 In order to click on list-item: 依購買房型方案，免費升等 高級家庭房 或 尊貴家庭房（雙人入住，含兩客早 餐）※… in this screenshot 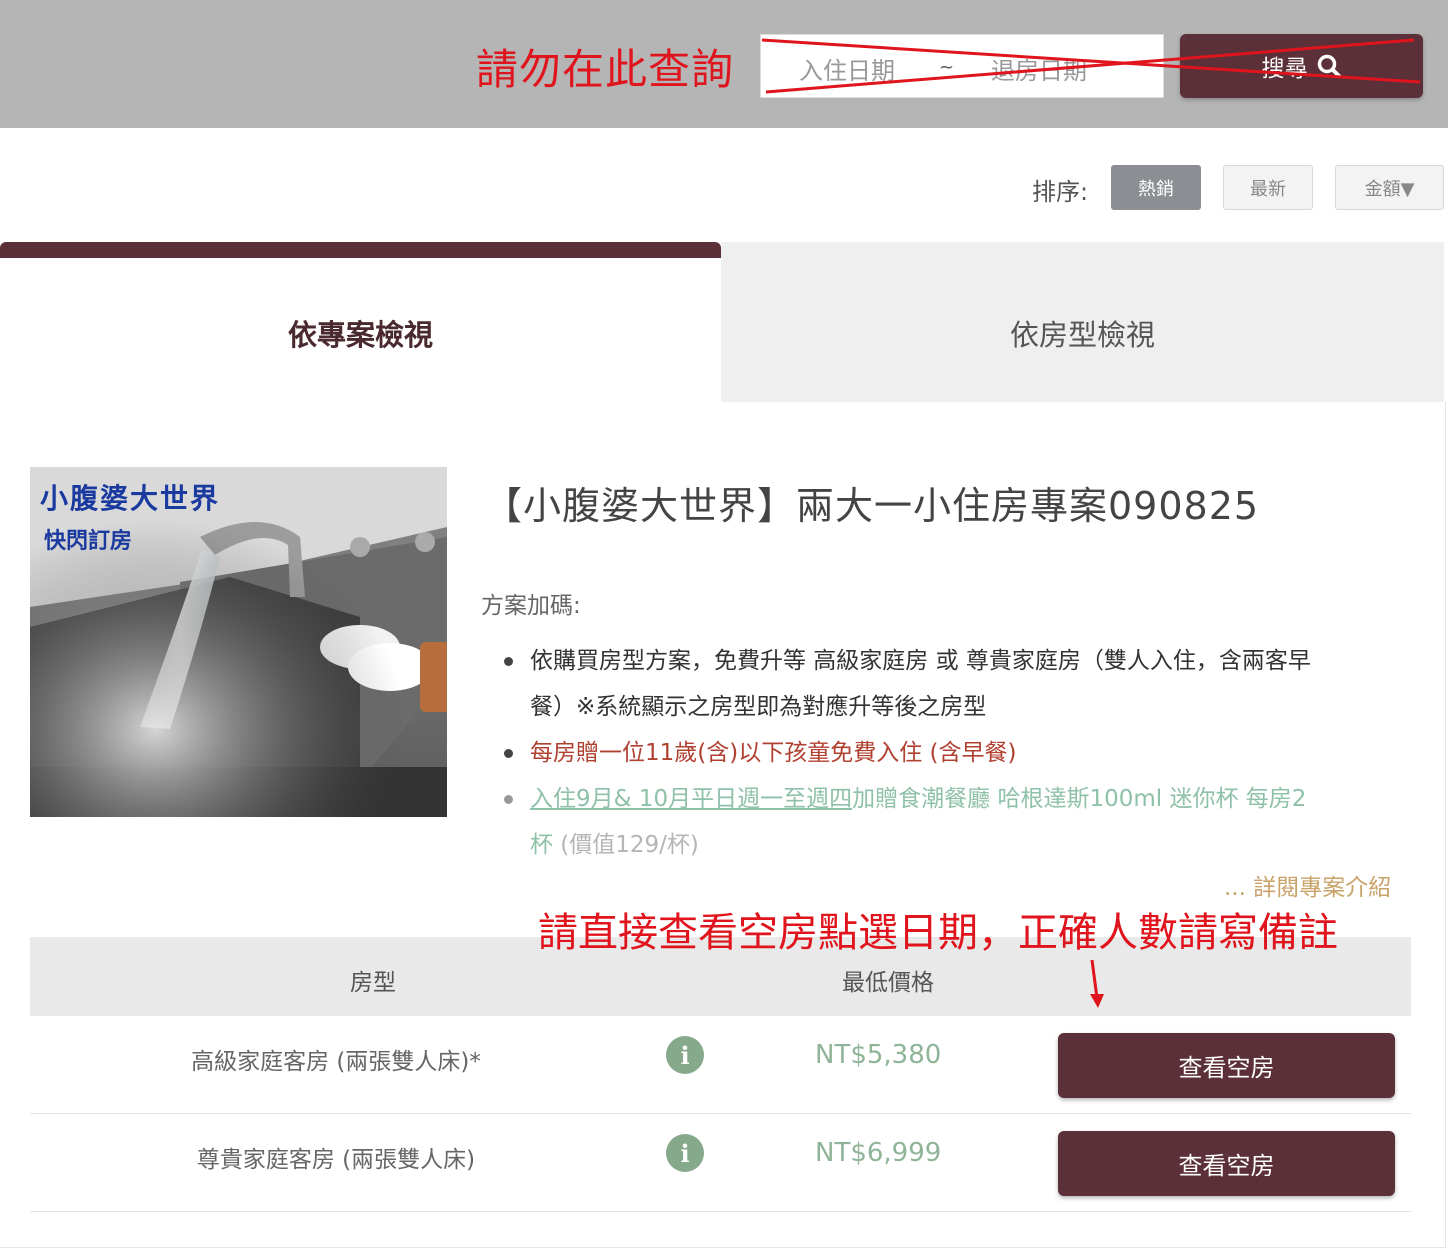, I will do `click(960, 684)`.